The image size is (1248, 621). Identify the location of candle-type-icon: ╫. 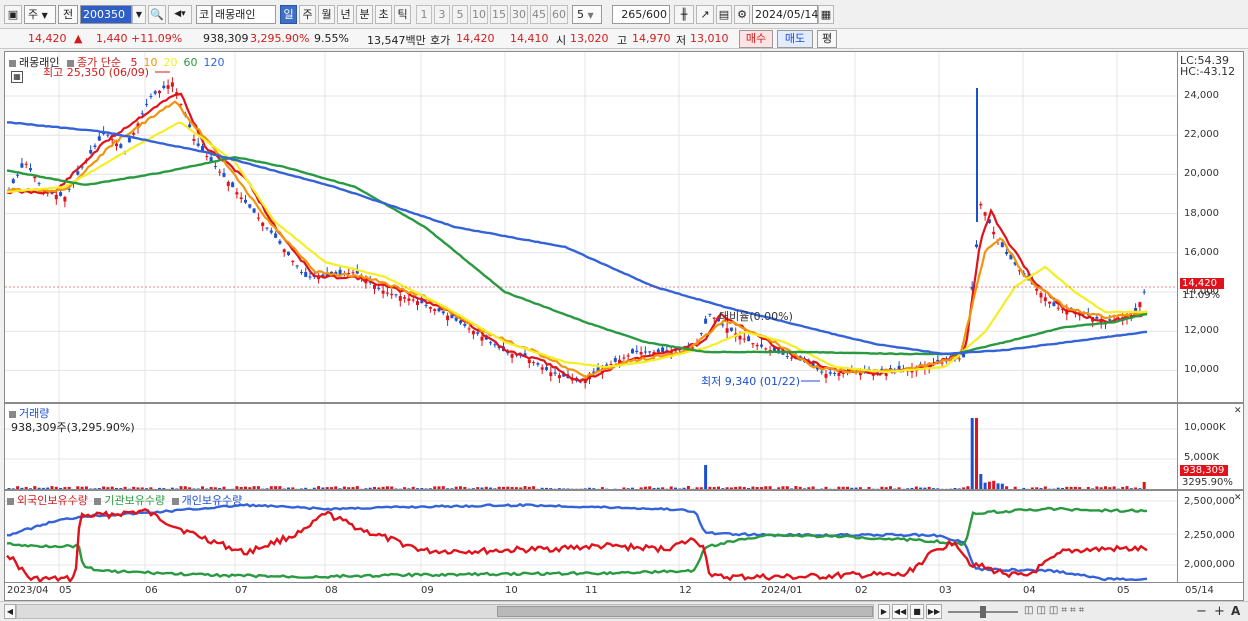
(684, 14).